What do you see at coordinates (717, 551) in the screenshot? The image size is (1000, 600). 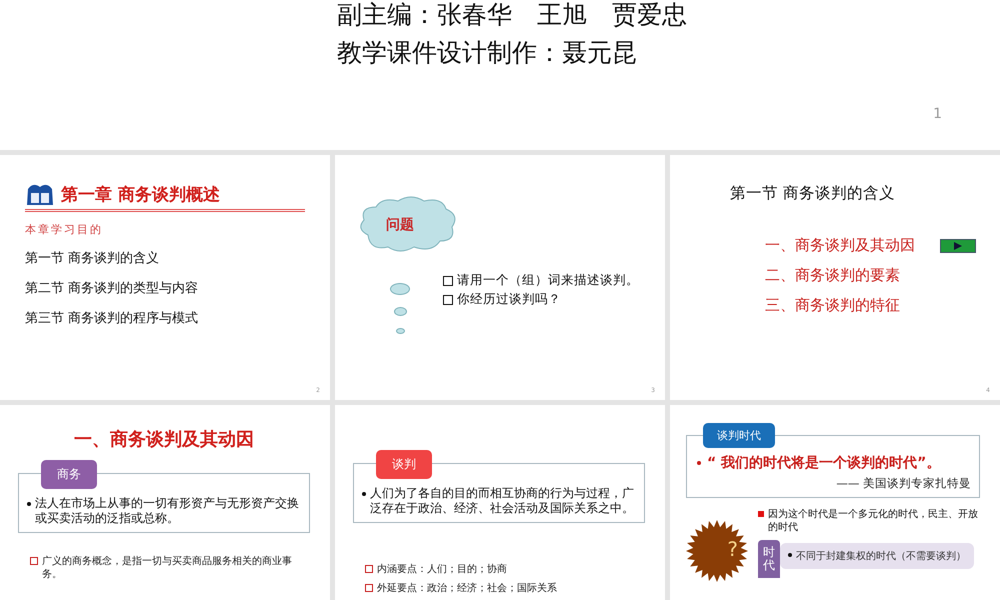 I see `sun-icon` at bounding box center [717, 551].